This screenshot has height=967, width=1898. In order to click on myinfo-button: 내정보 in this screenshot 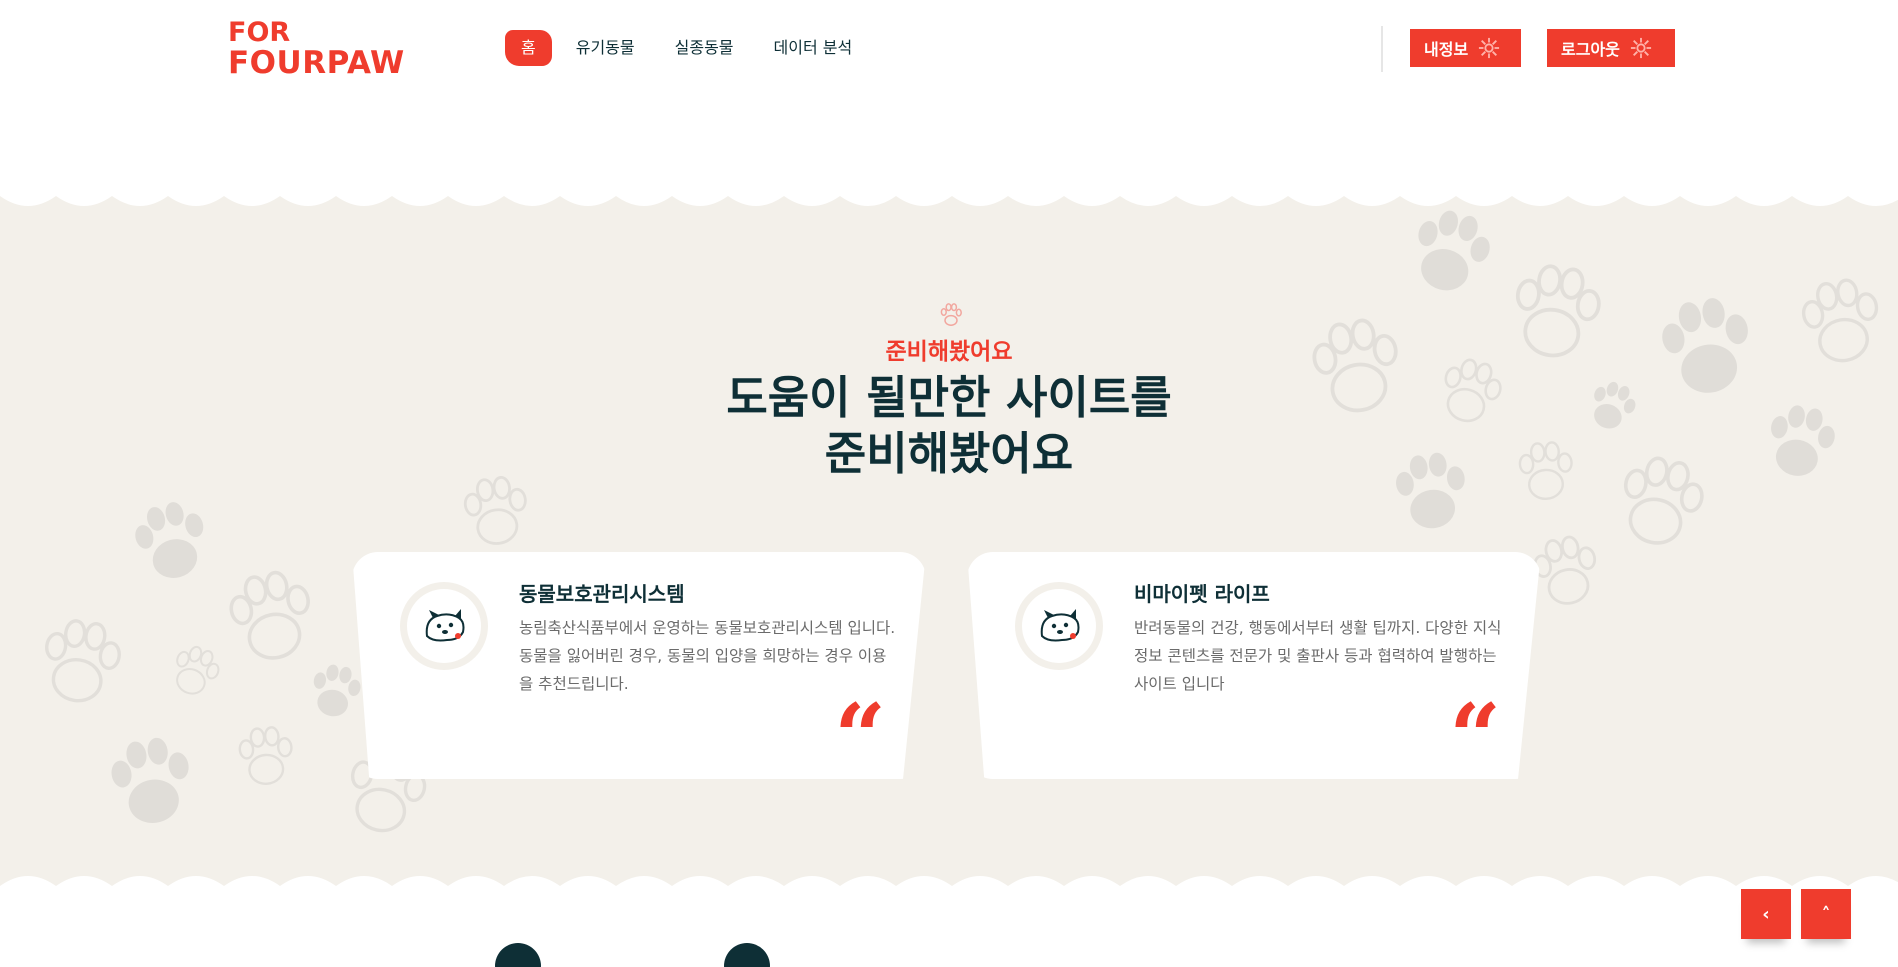, I will do `click(1465, 48)`.